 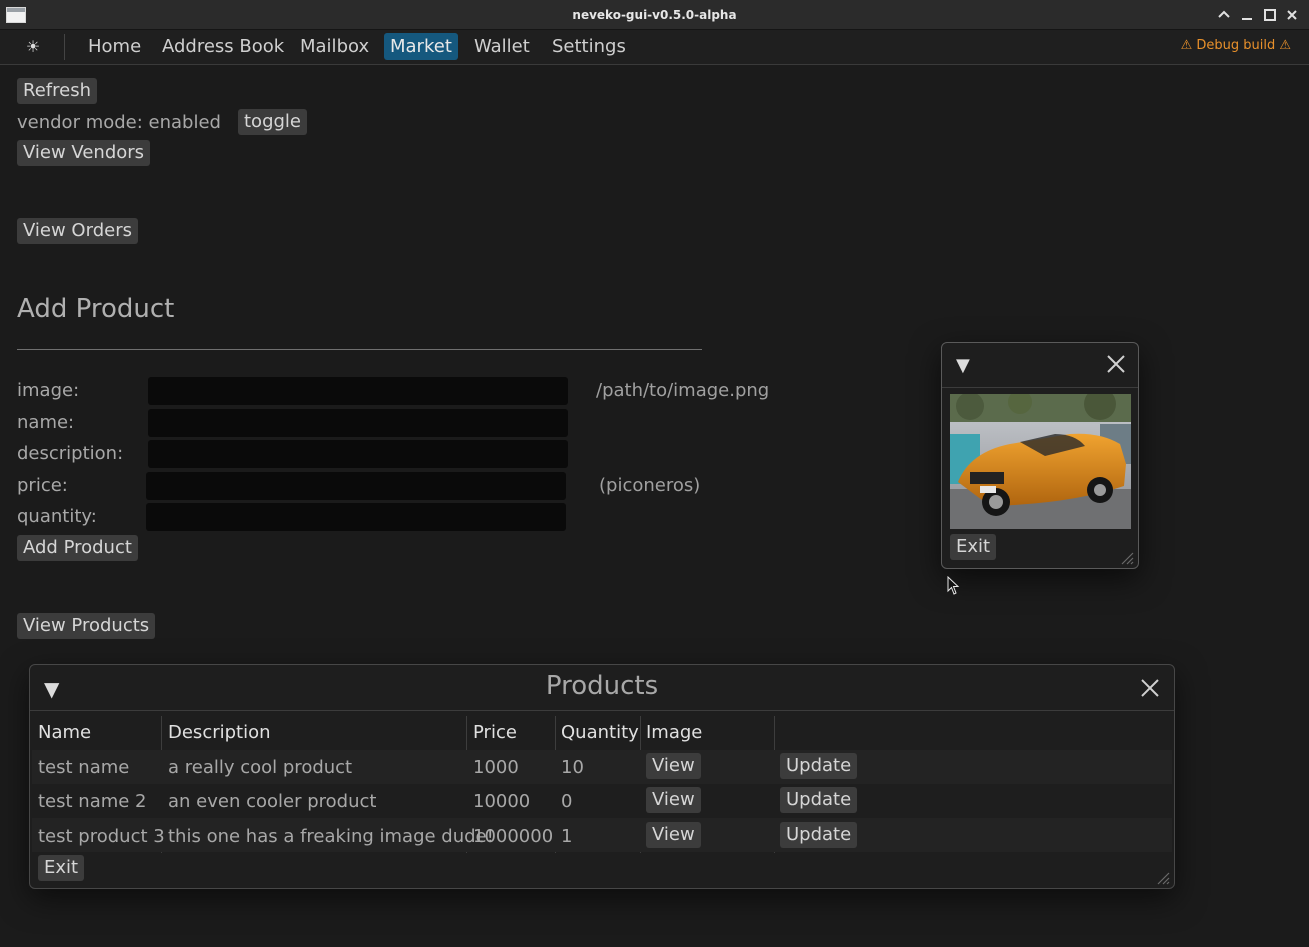 What do you see at coordinates (33, 47) in the screenshot?
I see `theme-toggle-icon: ☀` at bounding box center [33, 47].